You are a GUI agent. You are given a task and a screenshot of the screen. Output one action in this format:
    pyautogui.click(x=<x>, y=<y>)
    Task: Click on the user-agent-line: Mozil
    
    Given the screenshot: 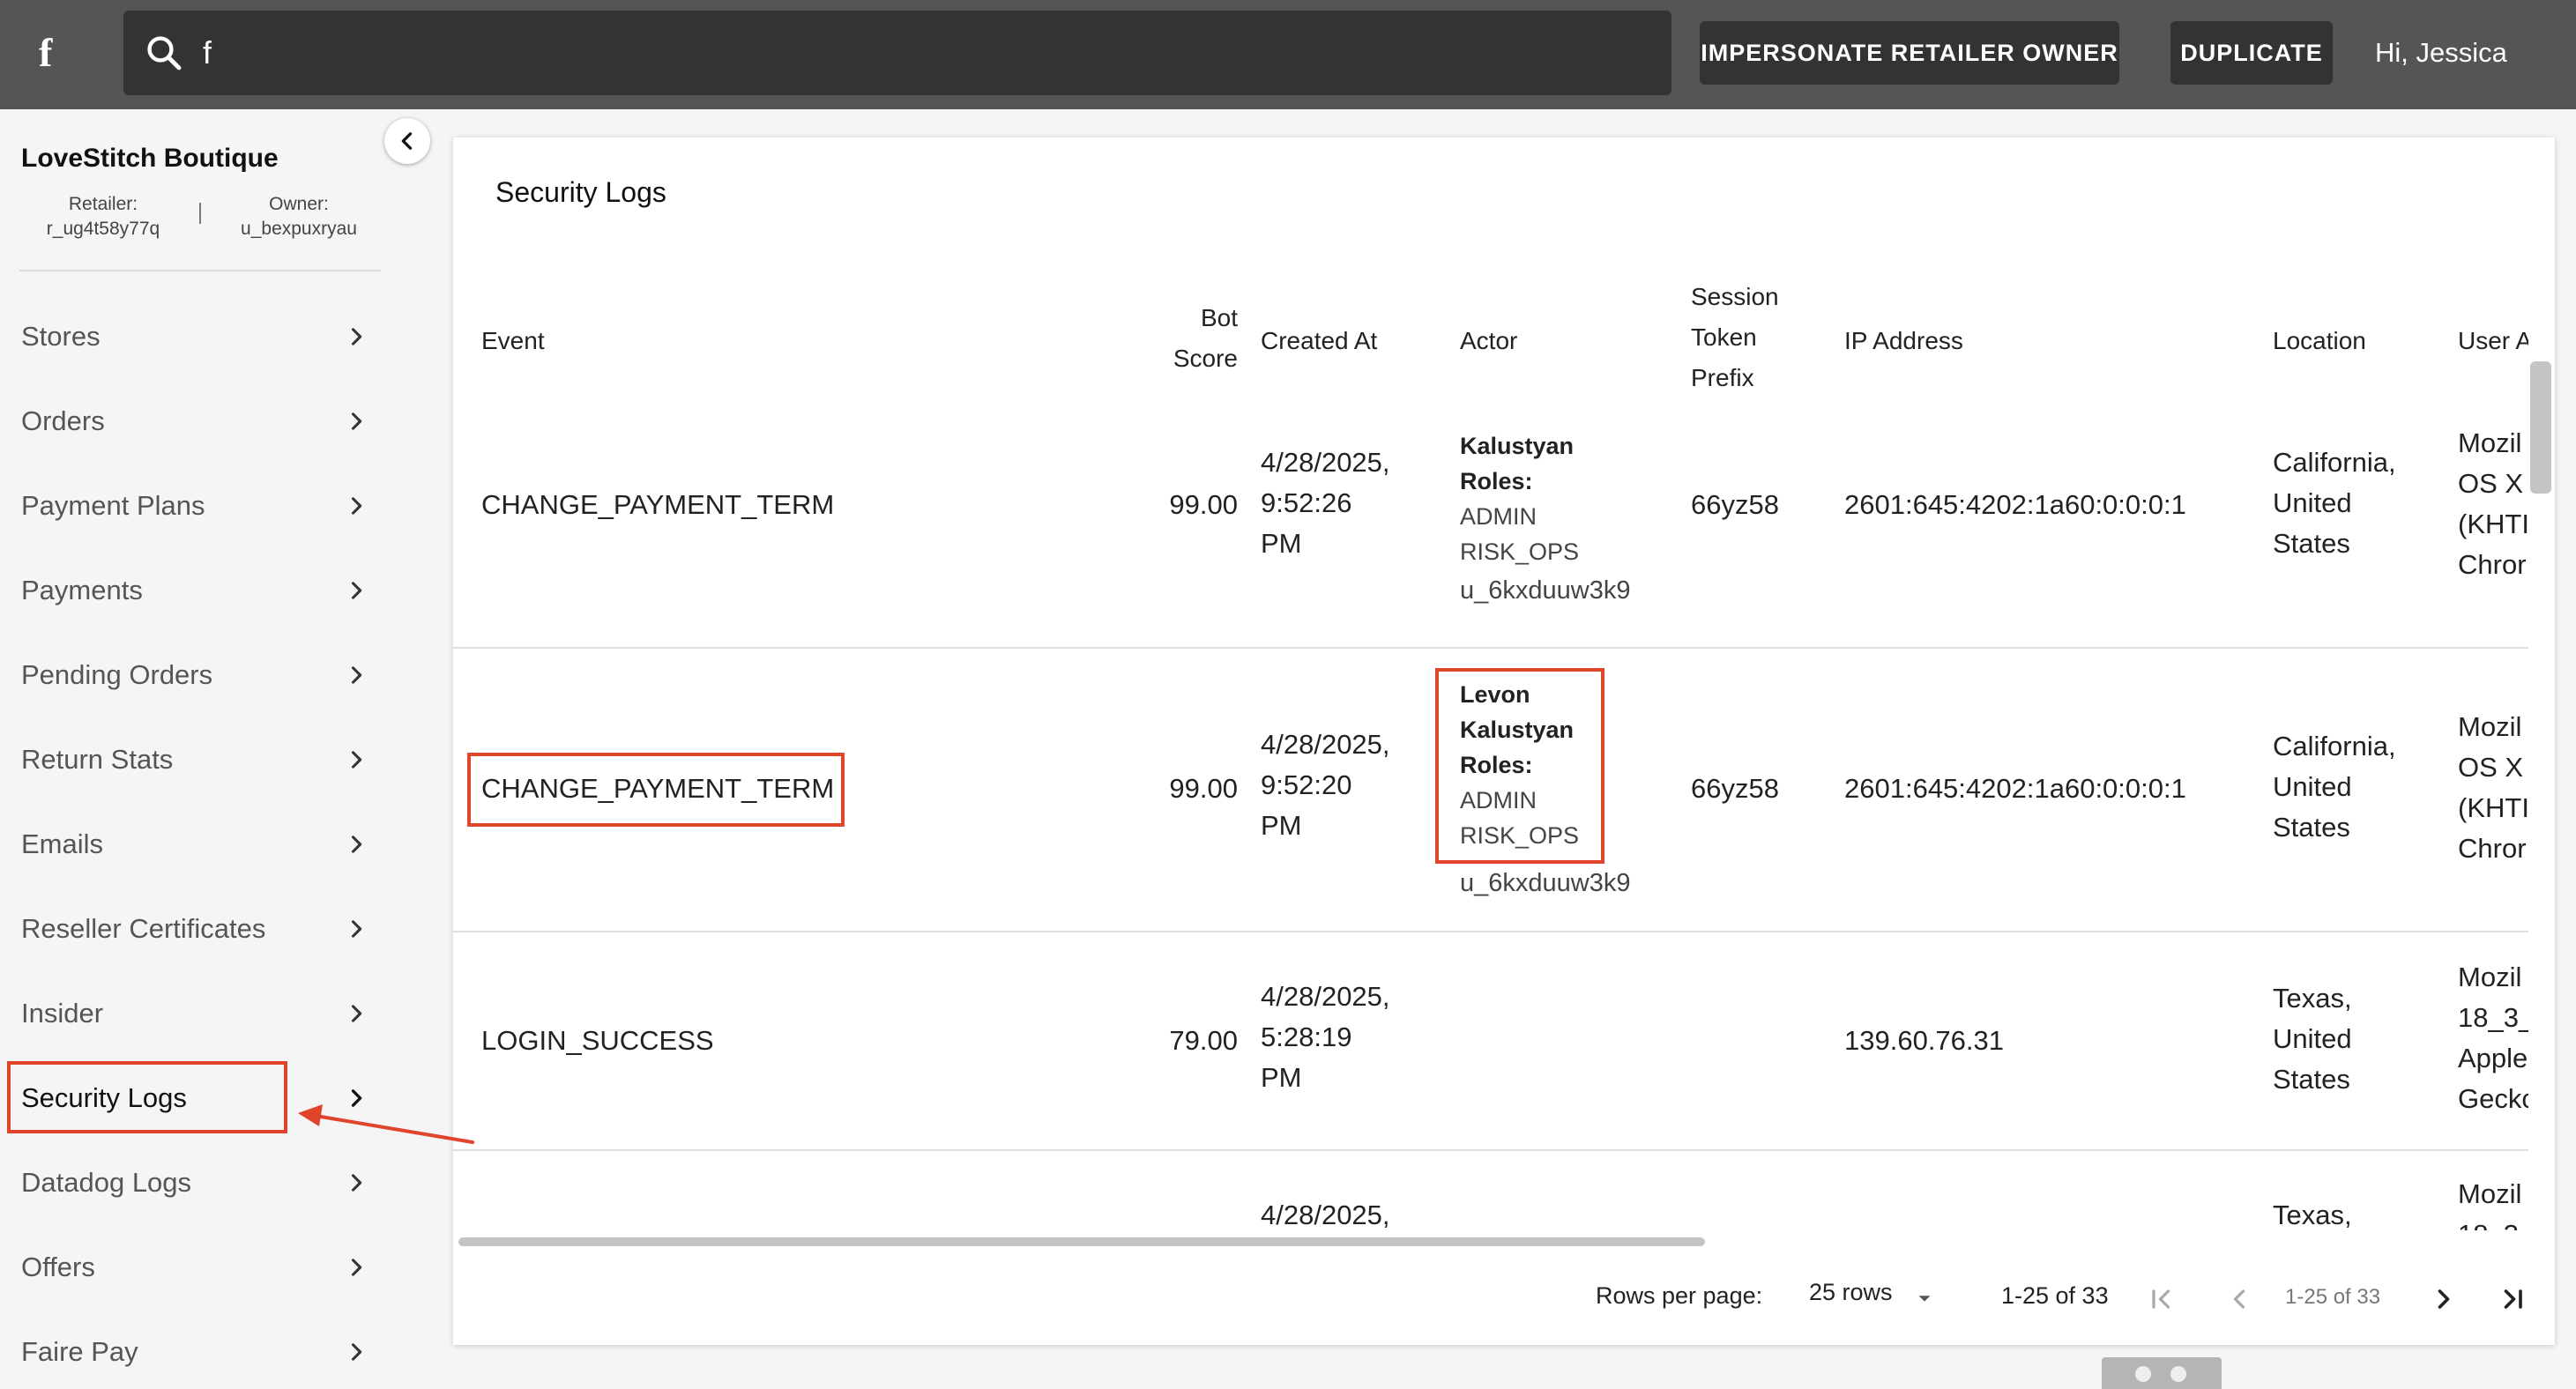 What is the action you would take?
    pyautogui.click(x=2490, y=1194)
    